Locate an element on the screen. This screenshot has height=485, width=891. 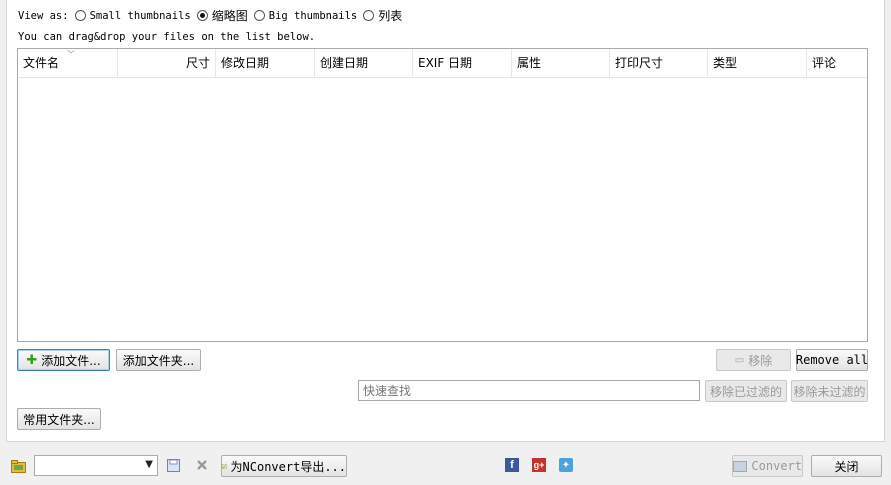
plus-icon: ✚ is located at coordinates (32, 360).